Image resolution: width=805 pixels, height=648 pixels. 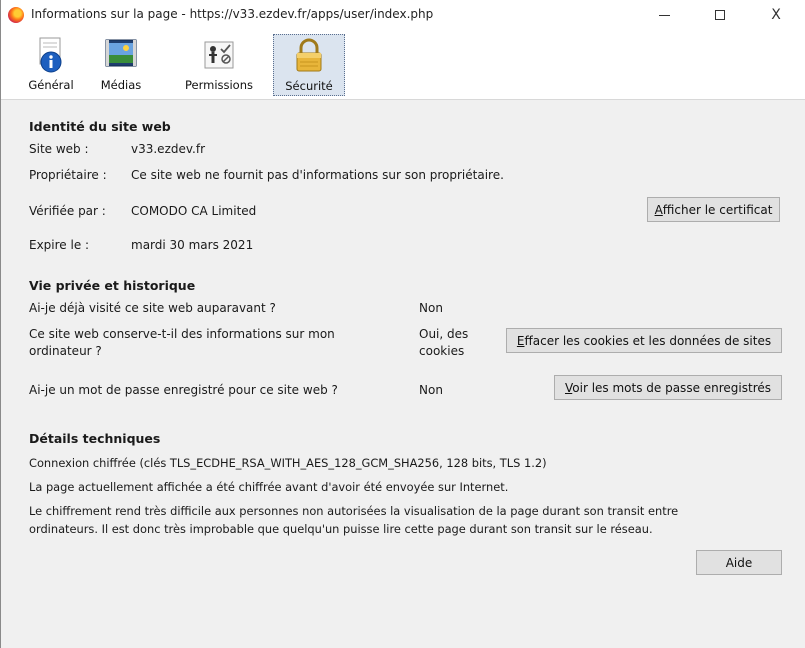 I want to click on maximize-icon, so click(x=720, y=15).